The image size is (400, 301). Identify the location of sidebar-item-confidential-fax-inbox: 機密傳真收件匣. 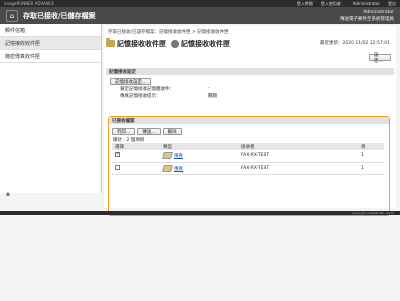
(50, 56).